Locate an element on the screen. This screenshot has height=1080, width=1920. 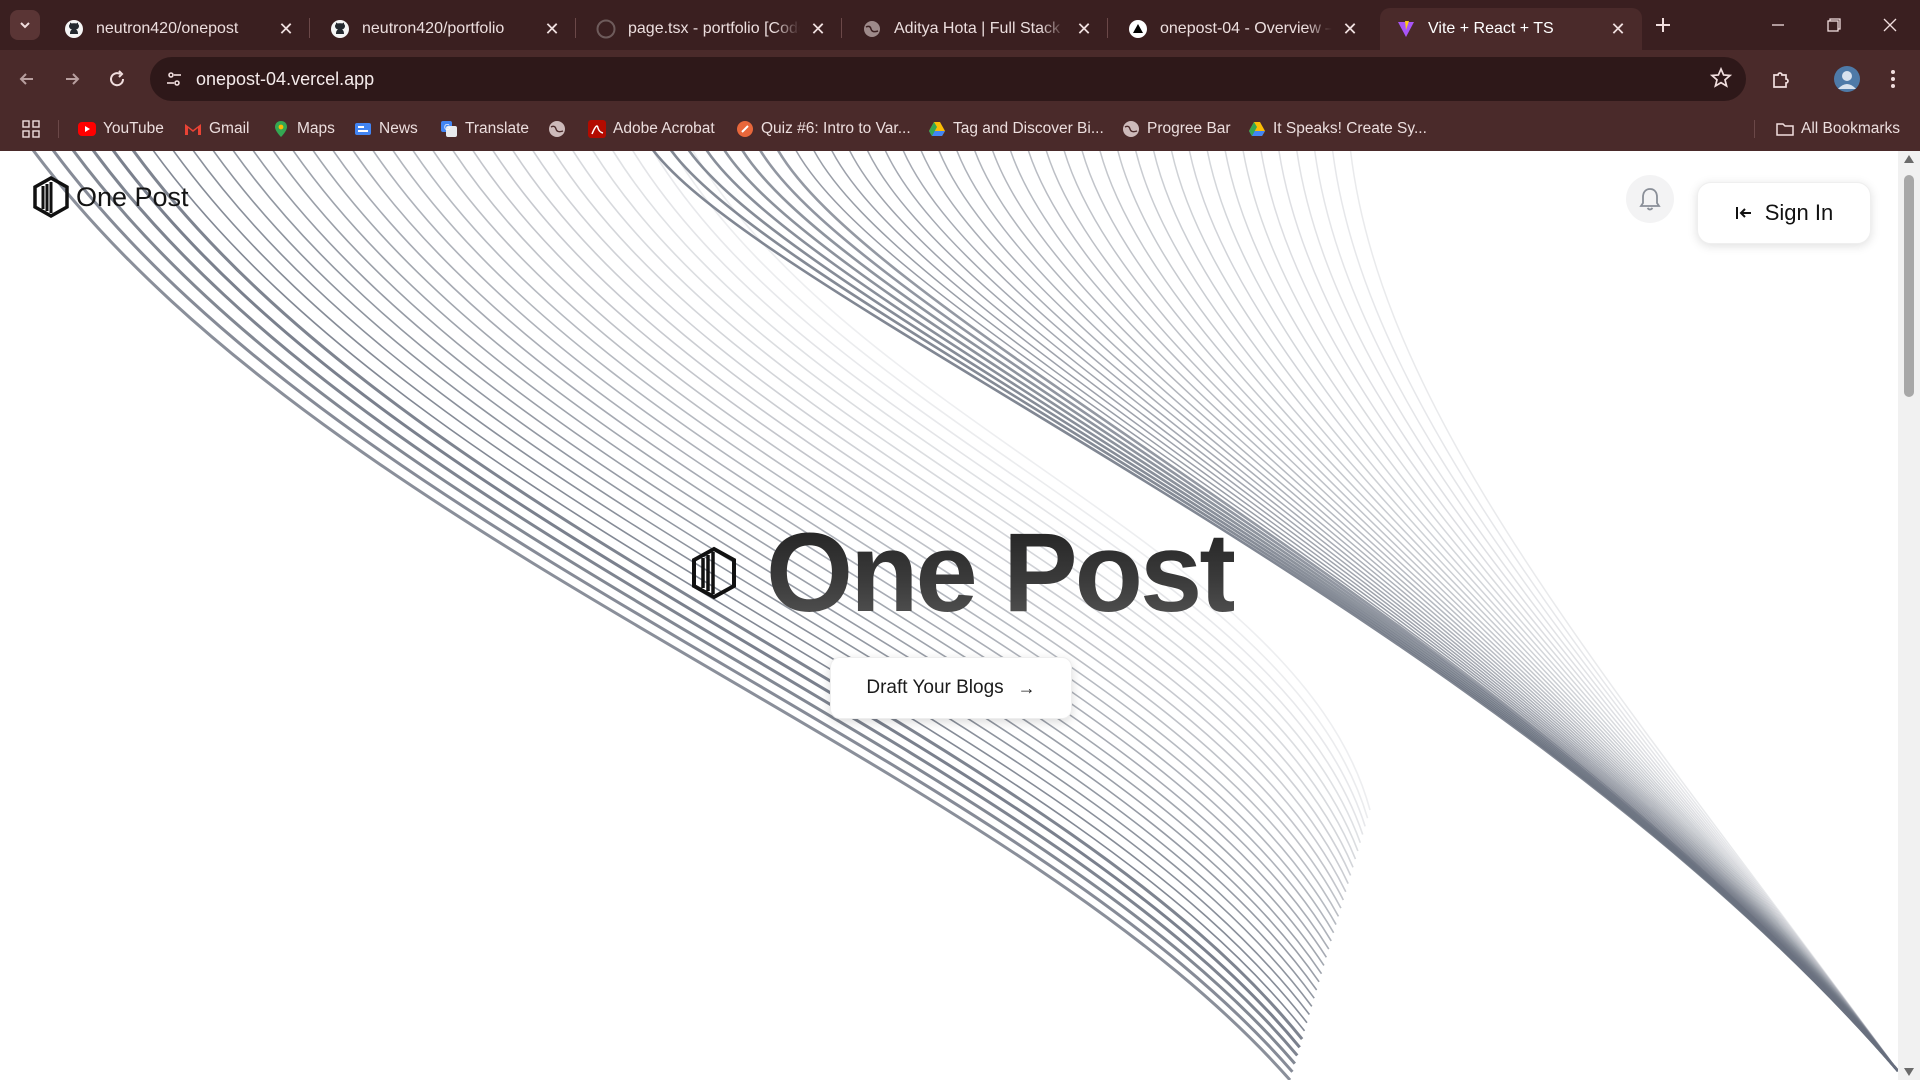
tab-codespace: page.tsx - portfolio [Codes ✕ is located at coordinates (711, 29).